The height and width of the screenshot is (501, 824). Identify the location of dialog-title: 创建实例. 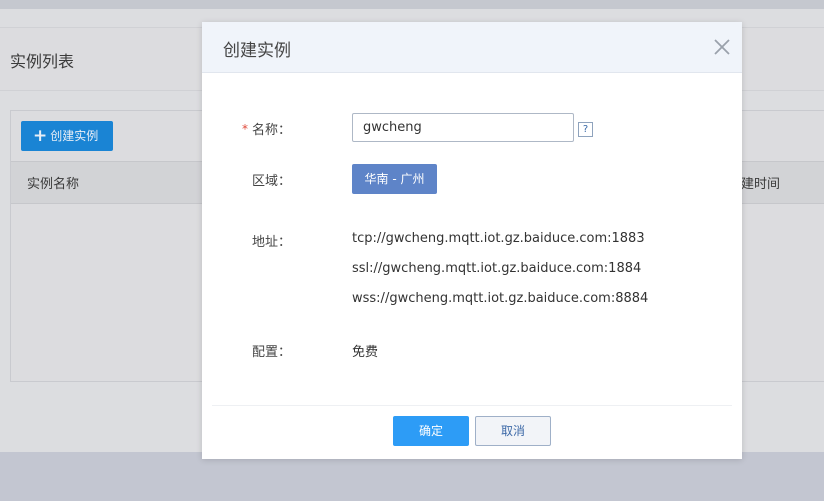
(257, 51).